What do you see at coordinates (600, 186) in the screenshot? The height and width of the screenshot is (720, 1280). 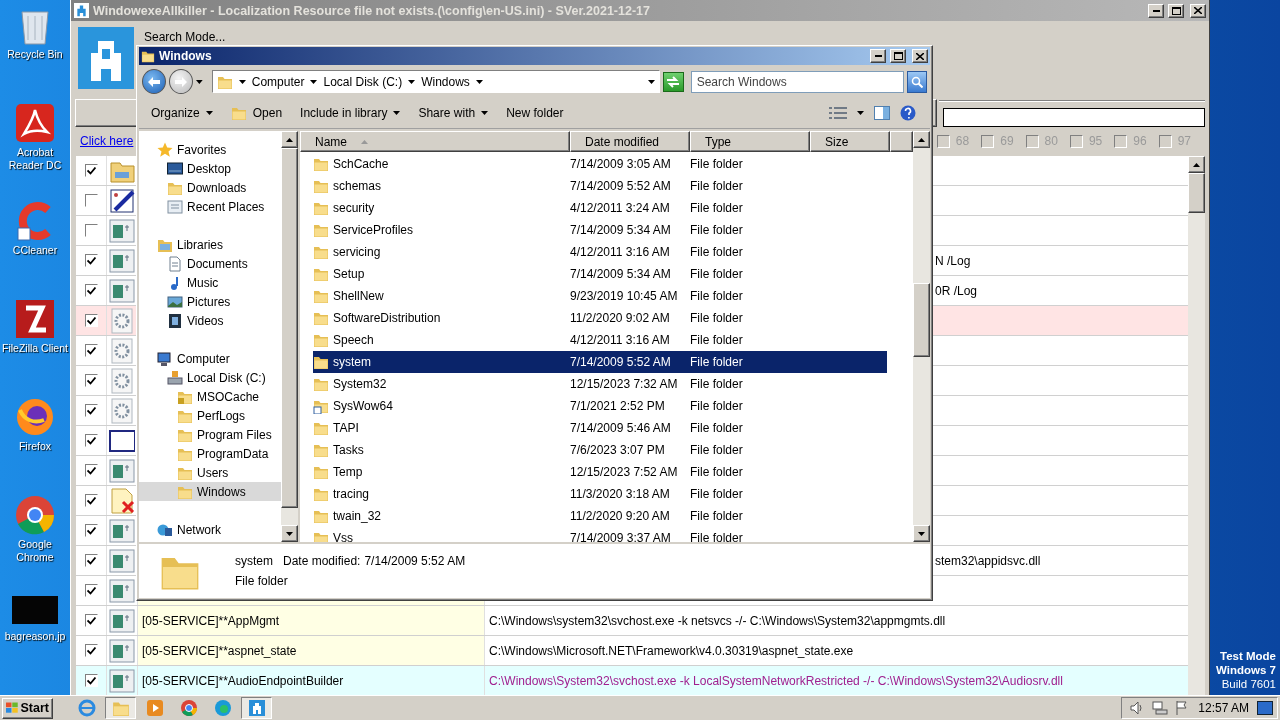 I see `file-row: schemas 7/14/2009 5:52 AM File folder` at bounding box center [600, 186].